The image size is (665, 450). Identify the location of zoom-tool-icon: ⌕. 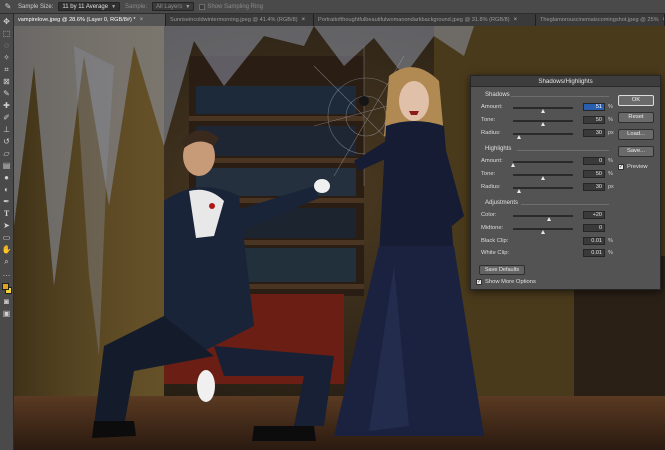
(7, 262).